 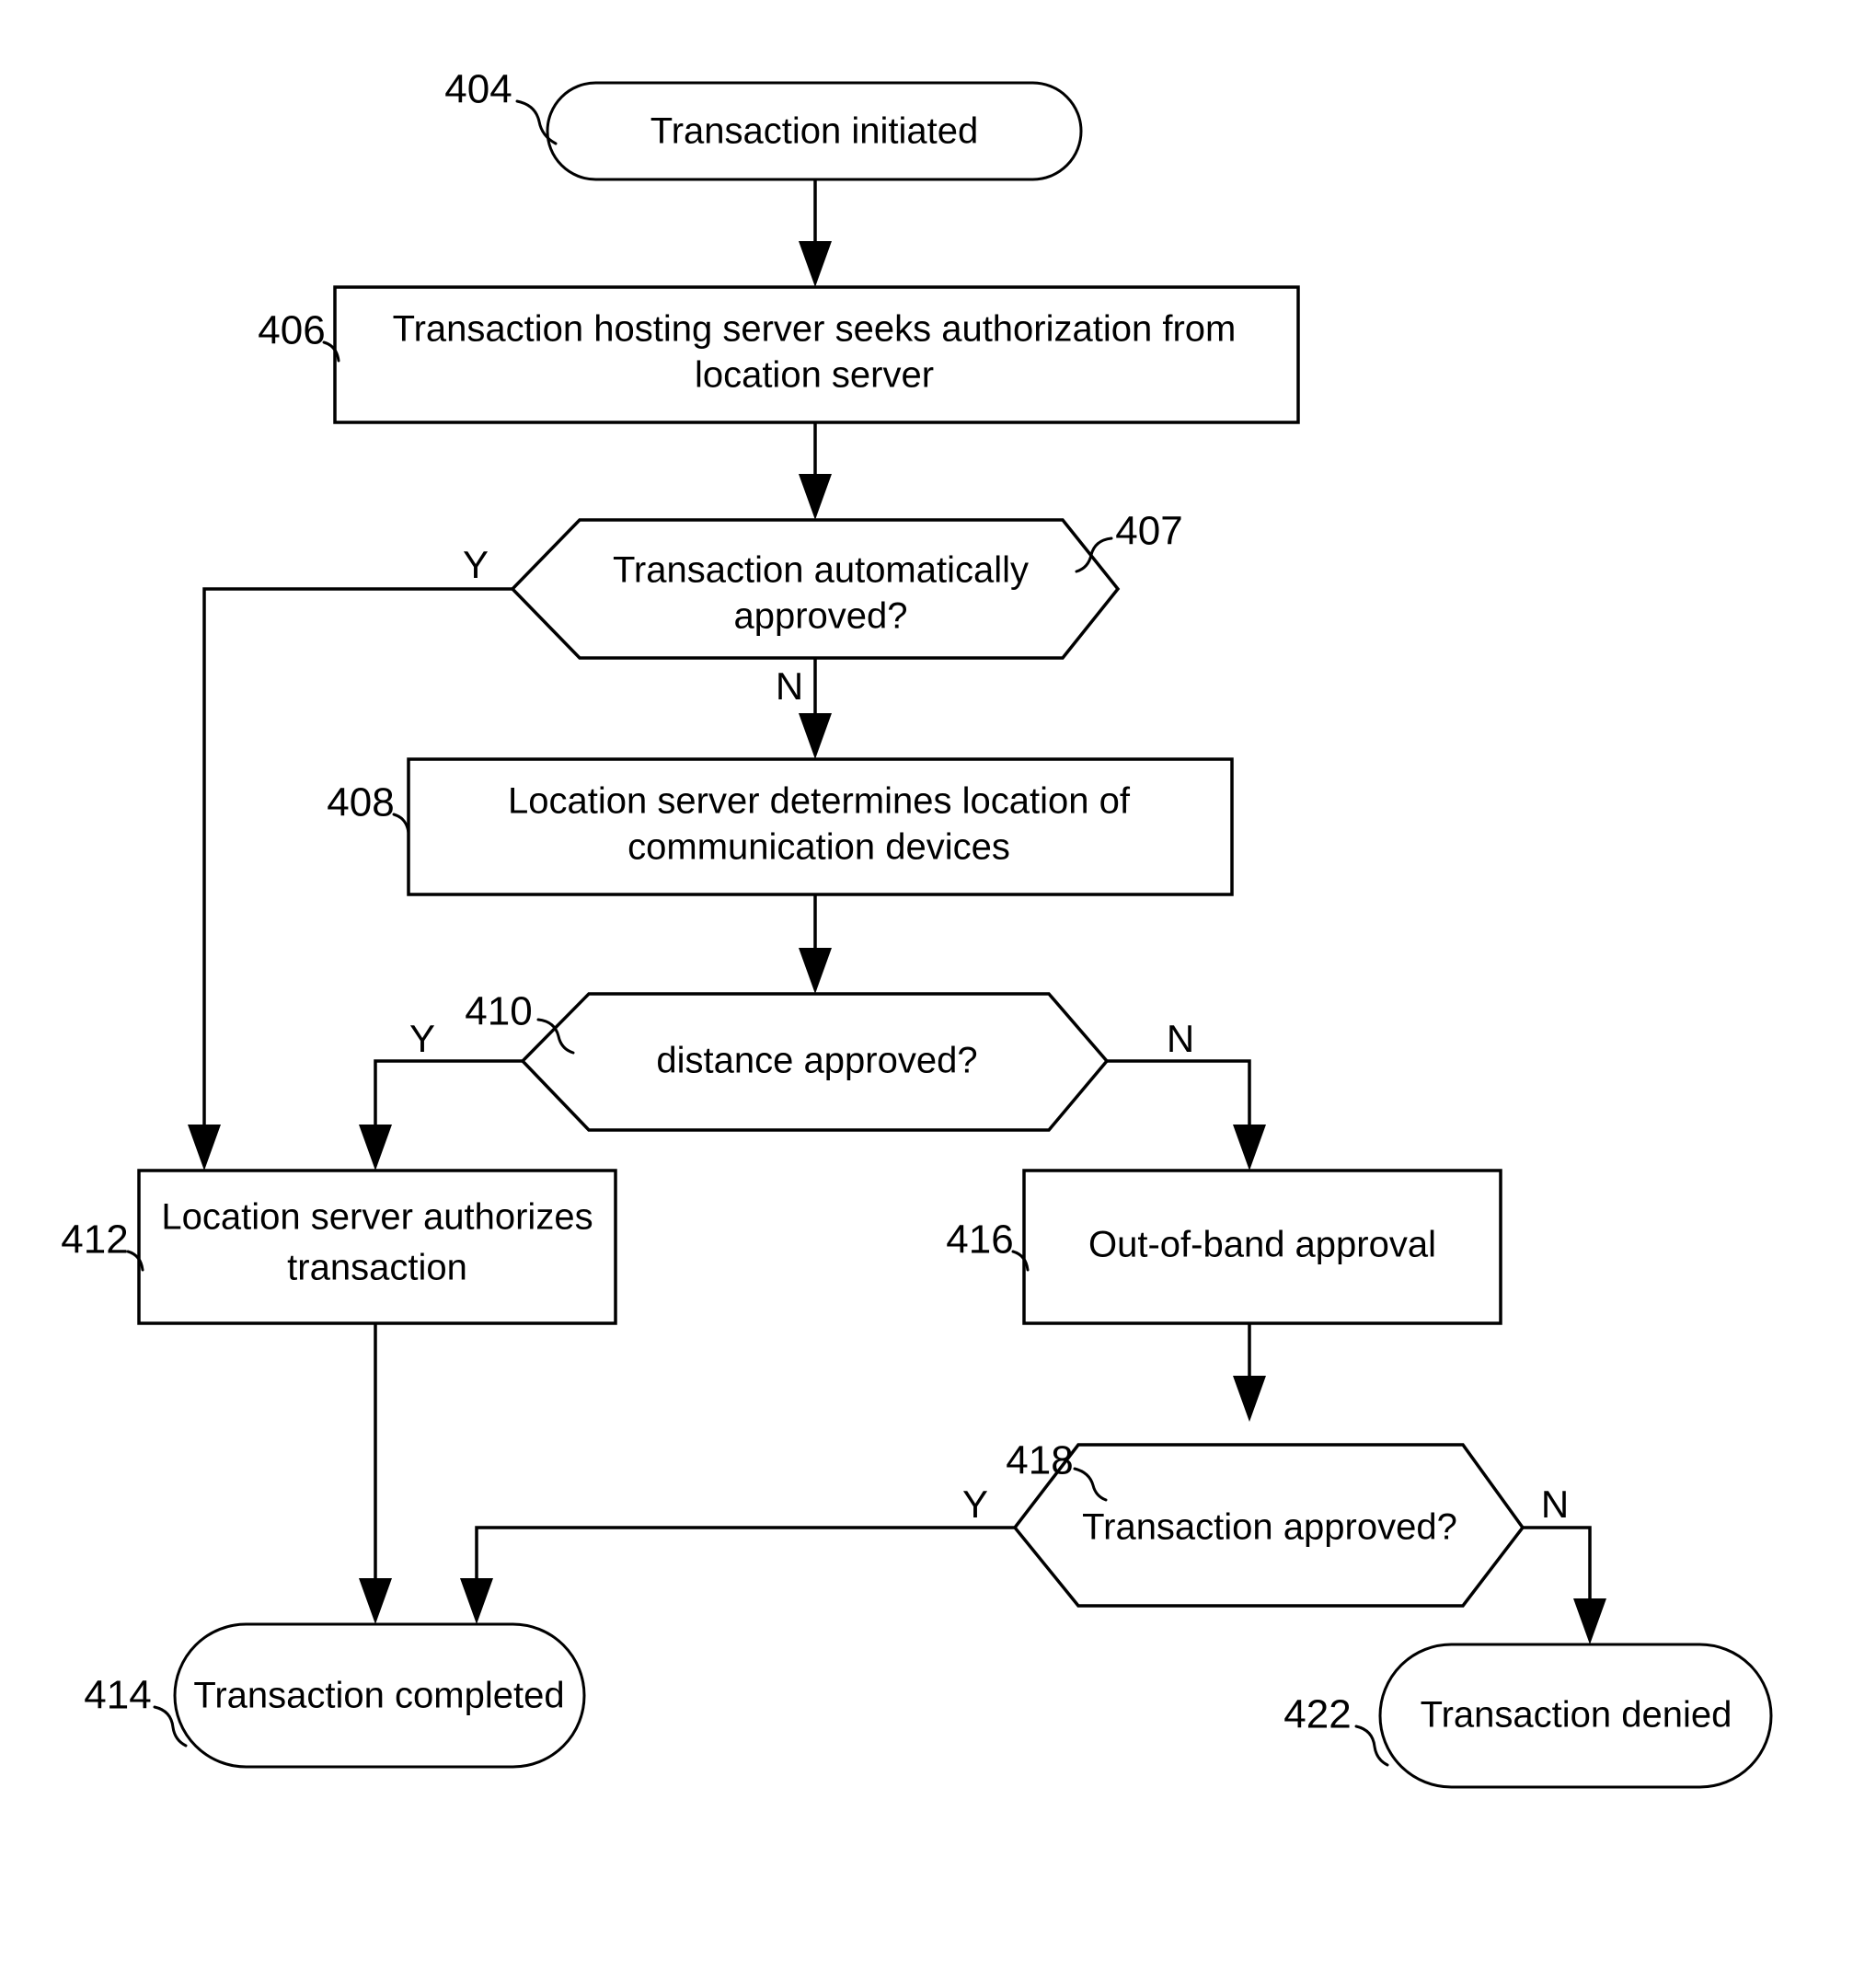 What do you see at coordinates (360, 802) in the screenshot?
I see `ref-408-number: 408` at bounding box center [360, 802].